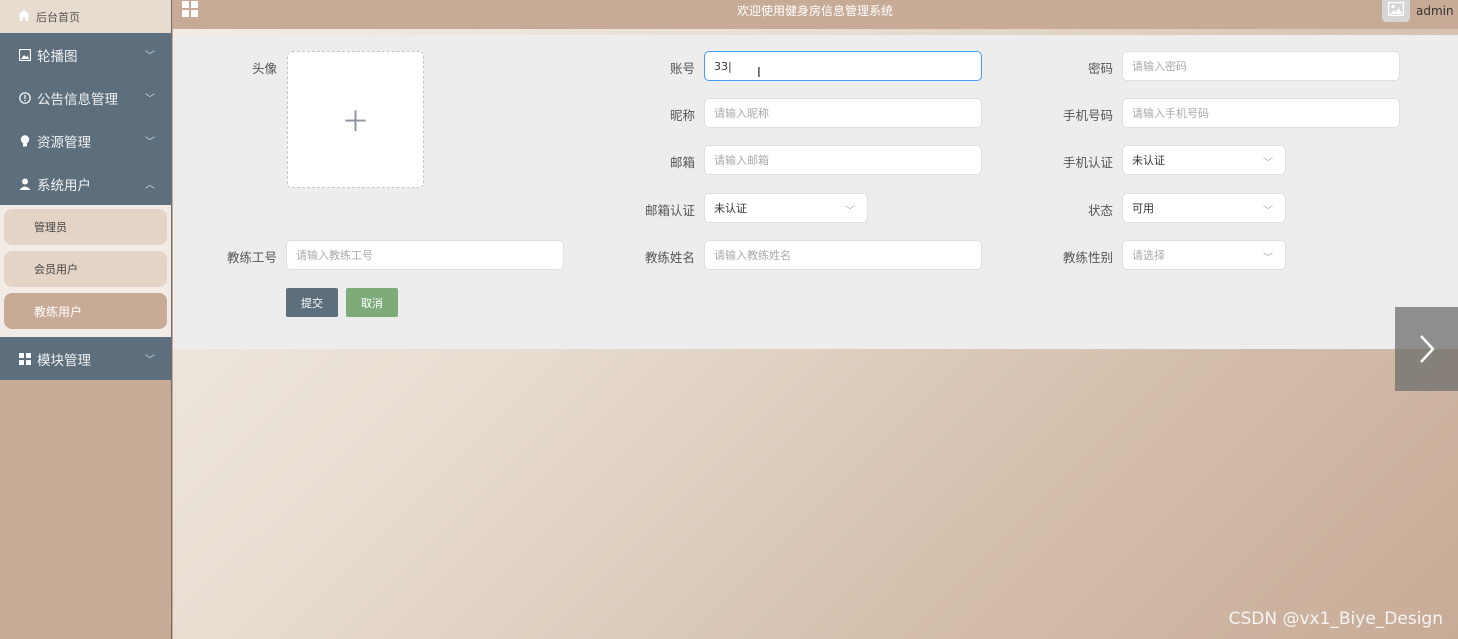  I want to click on sidebar-item-resource: 资源管理 ﹀, so click(85, 140).